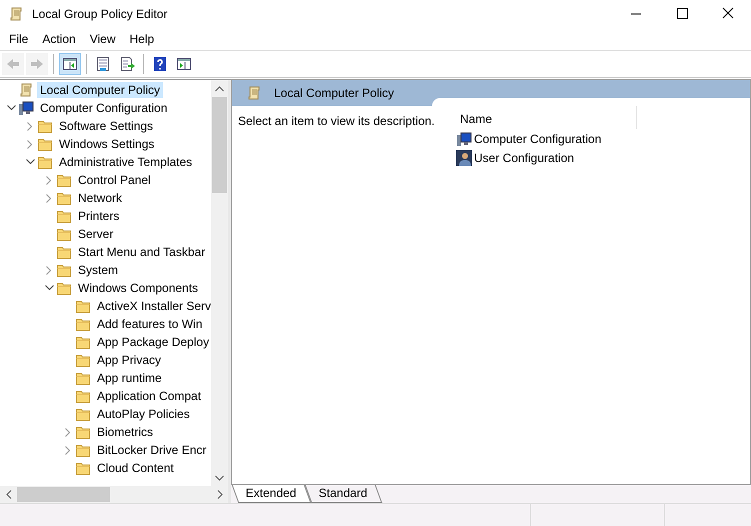  I want to click on tree-item: Add features to Win, so click(150, 324).